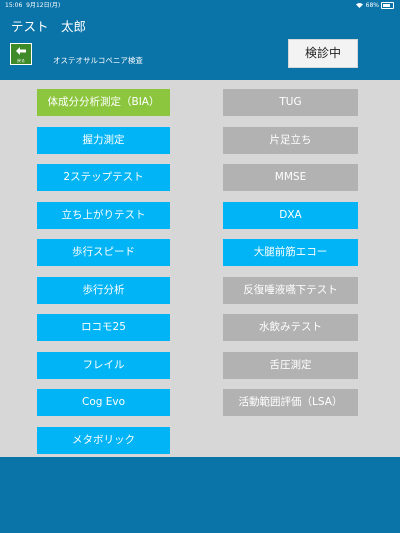 This screenshot has height=533, width=400. I want to click on status-indicators: 68%, so click(374, 6).